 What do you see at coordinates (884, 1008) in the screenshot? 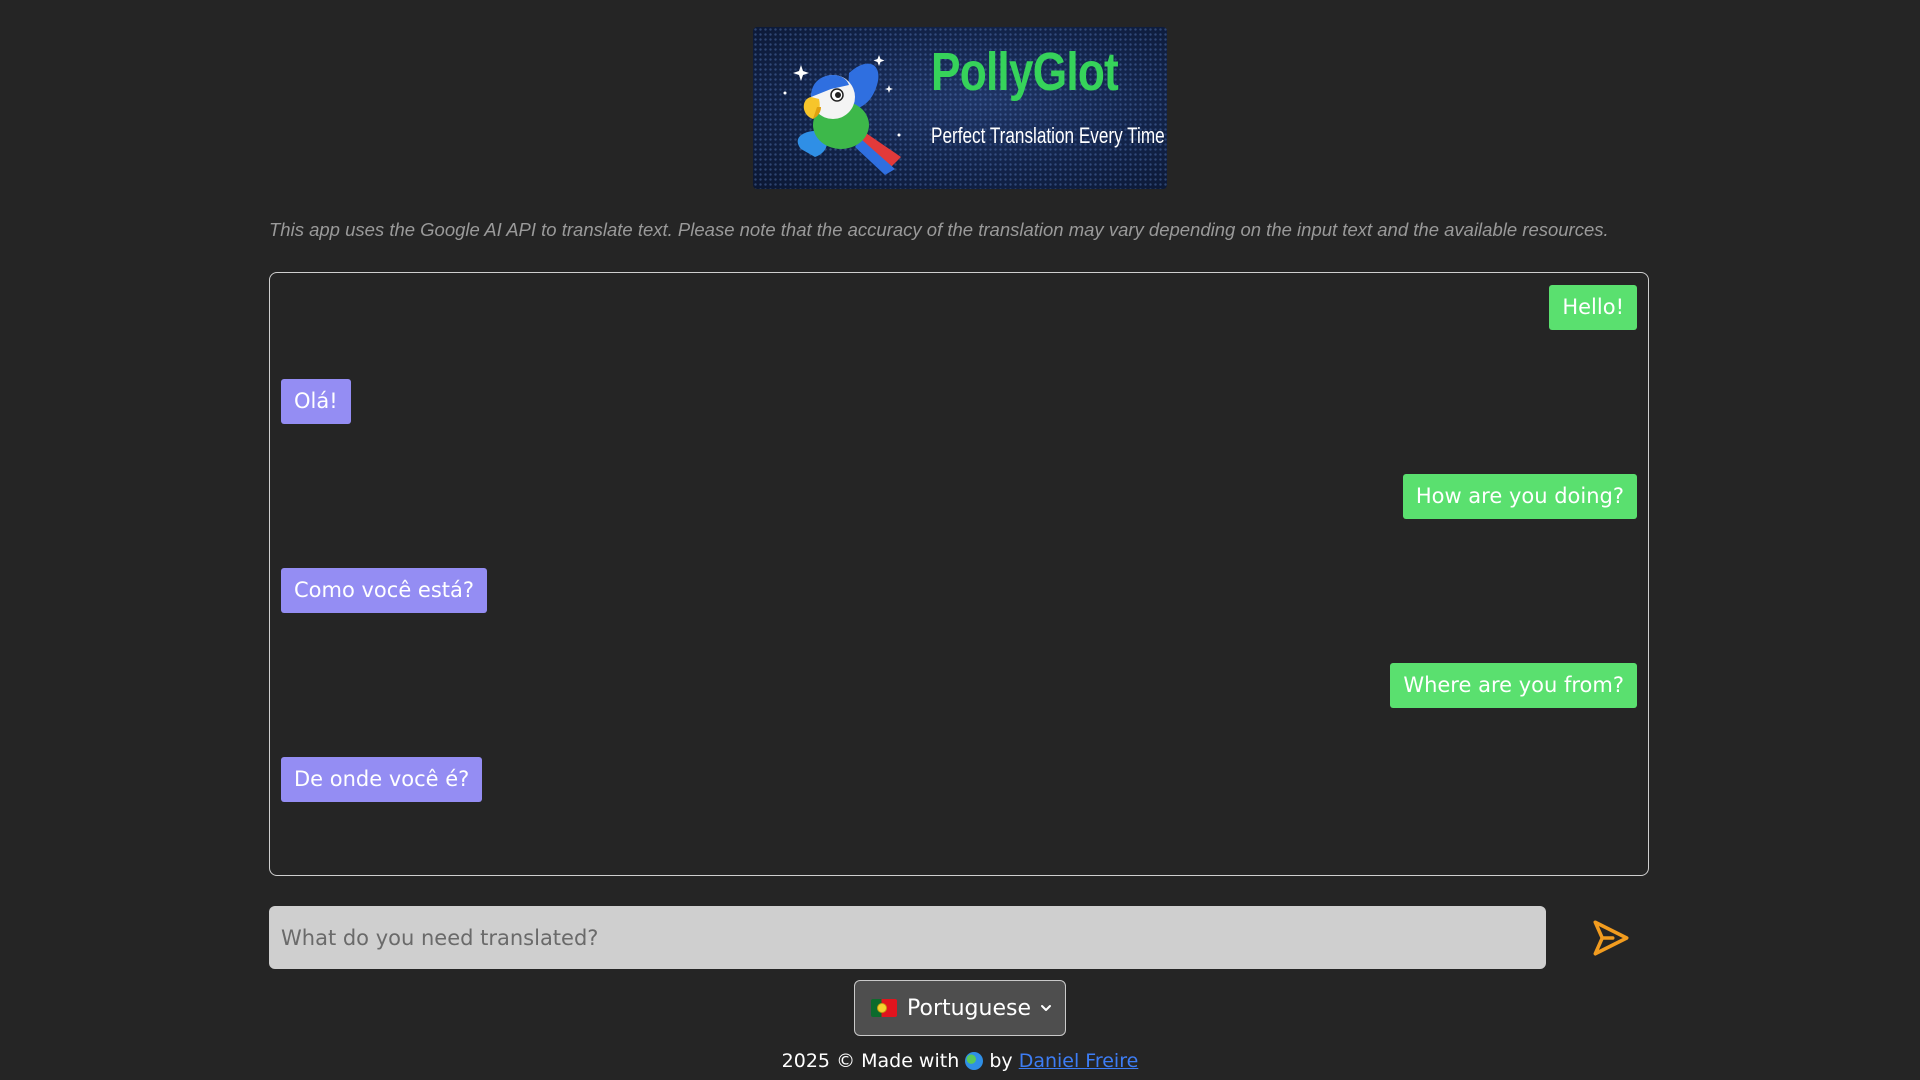
I see `portugal-flag-icon` at bounding box center [884, 1008].